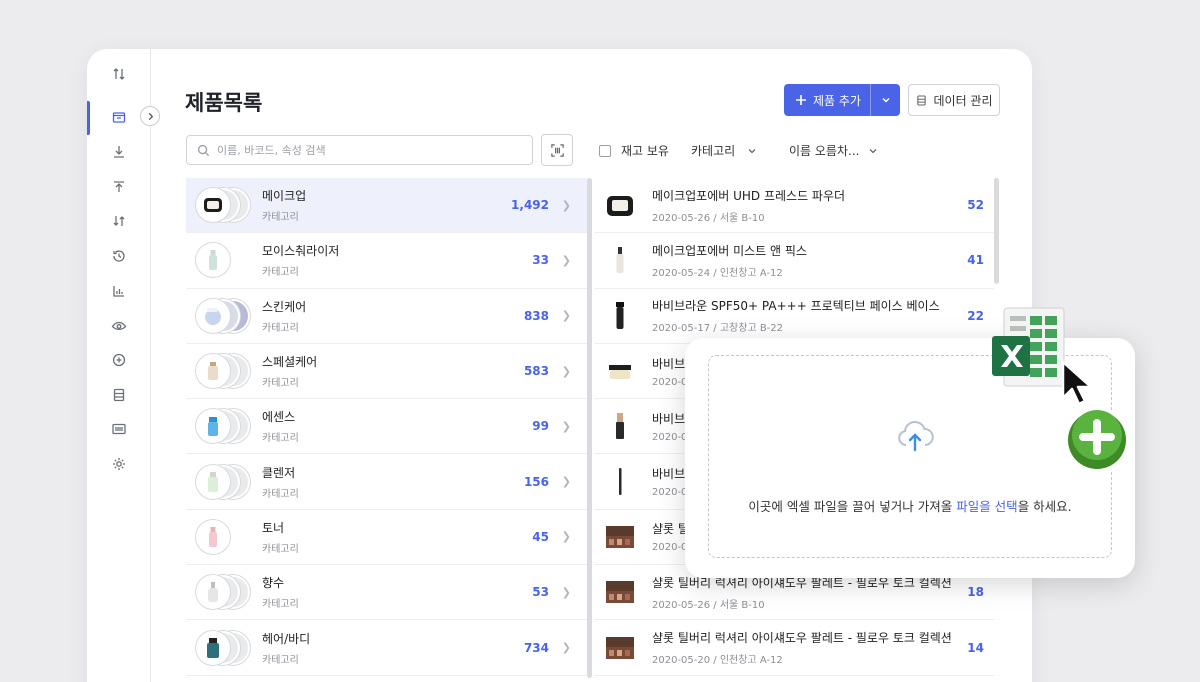 Image resolution: width=1200 pixels, height=682 pixels. Describe the element at coordinates (273, 583) in the screenshot. I see `category-name: 향수` at that location.